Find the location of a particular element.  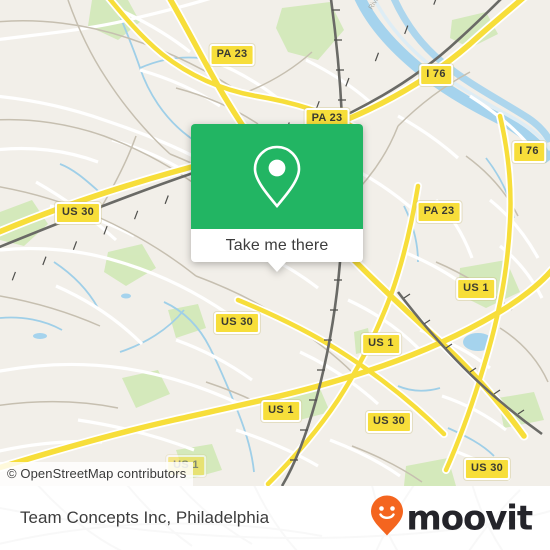

place-title: Team Concepts Inc, Philadelphia is located at coordinates (145, 517).